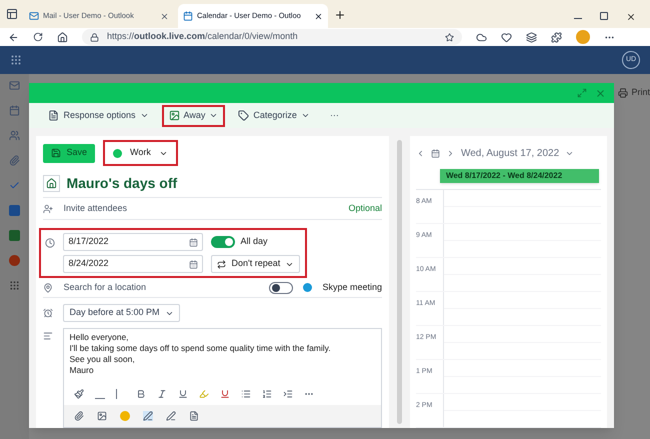 The image size is (650, 439). Describe the element at coordinates (288, 393) in the screenshot. I see `indent-icon` at that location.